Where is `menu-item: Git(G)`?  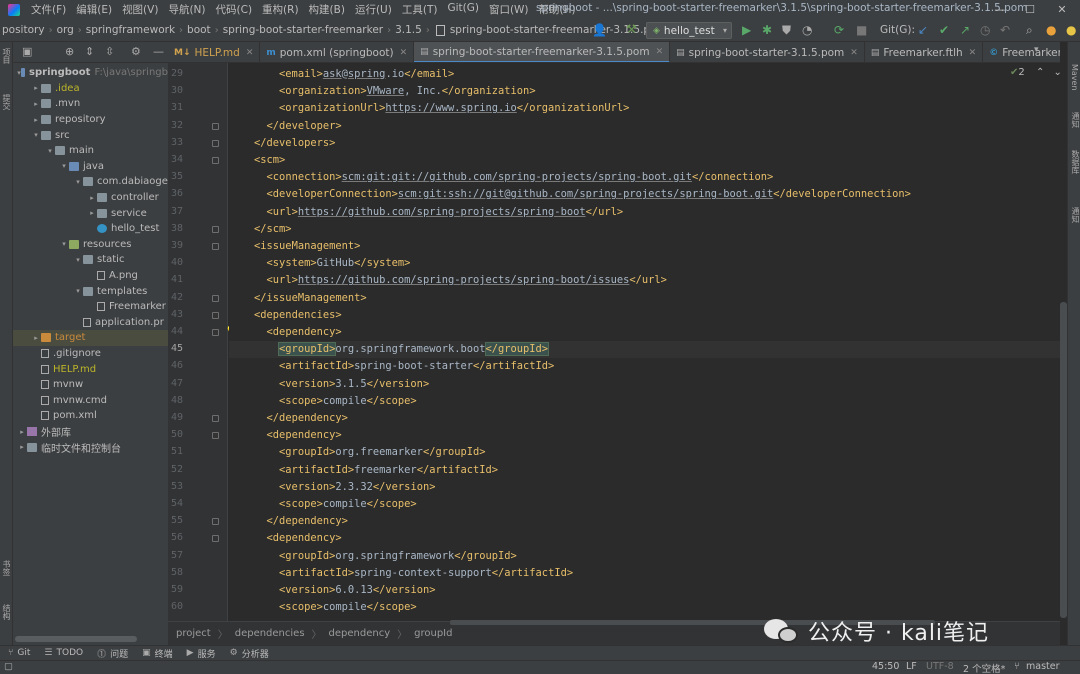 menu-item: Git(G) is located at coordinates (463, 9).